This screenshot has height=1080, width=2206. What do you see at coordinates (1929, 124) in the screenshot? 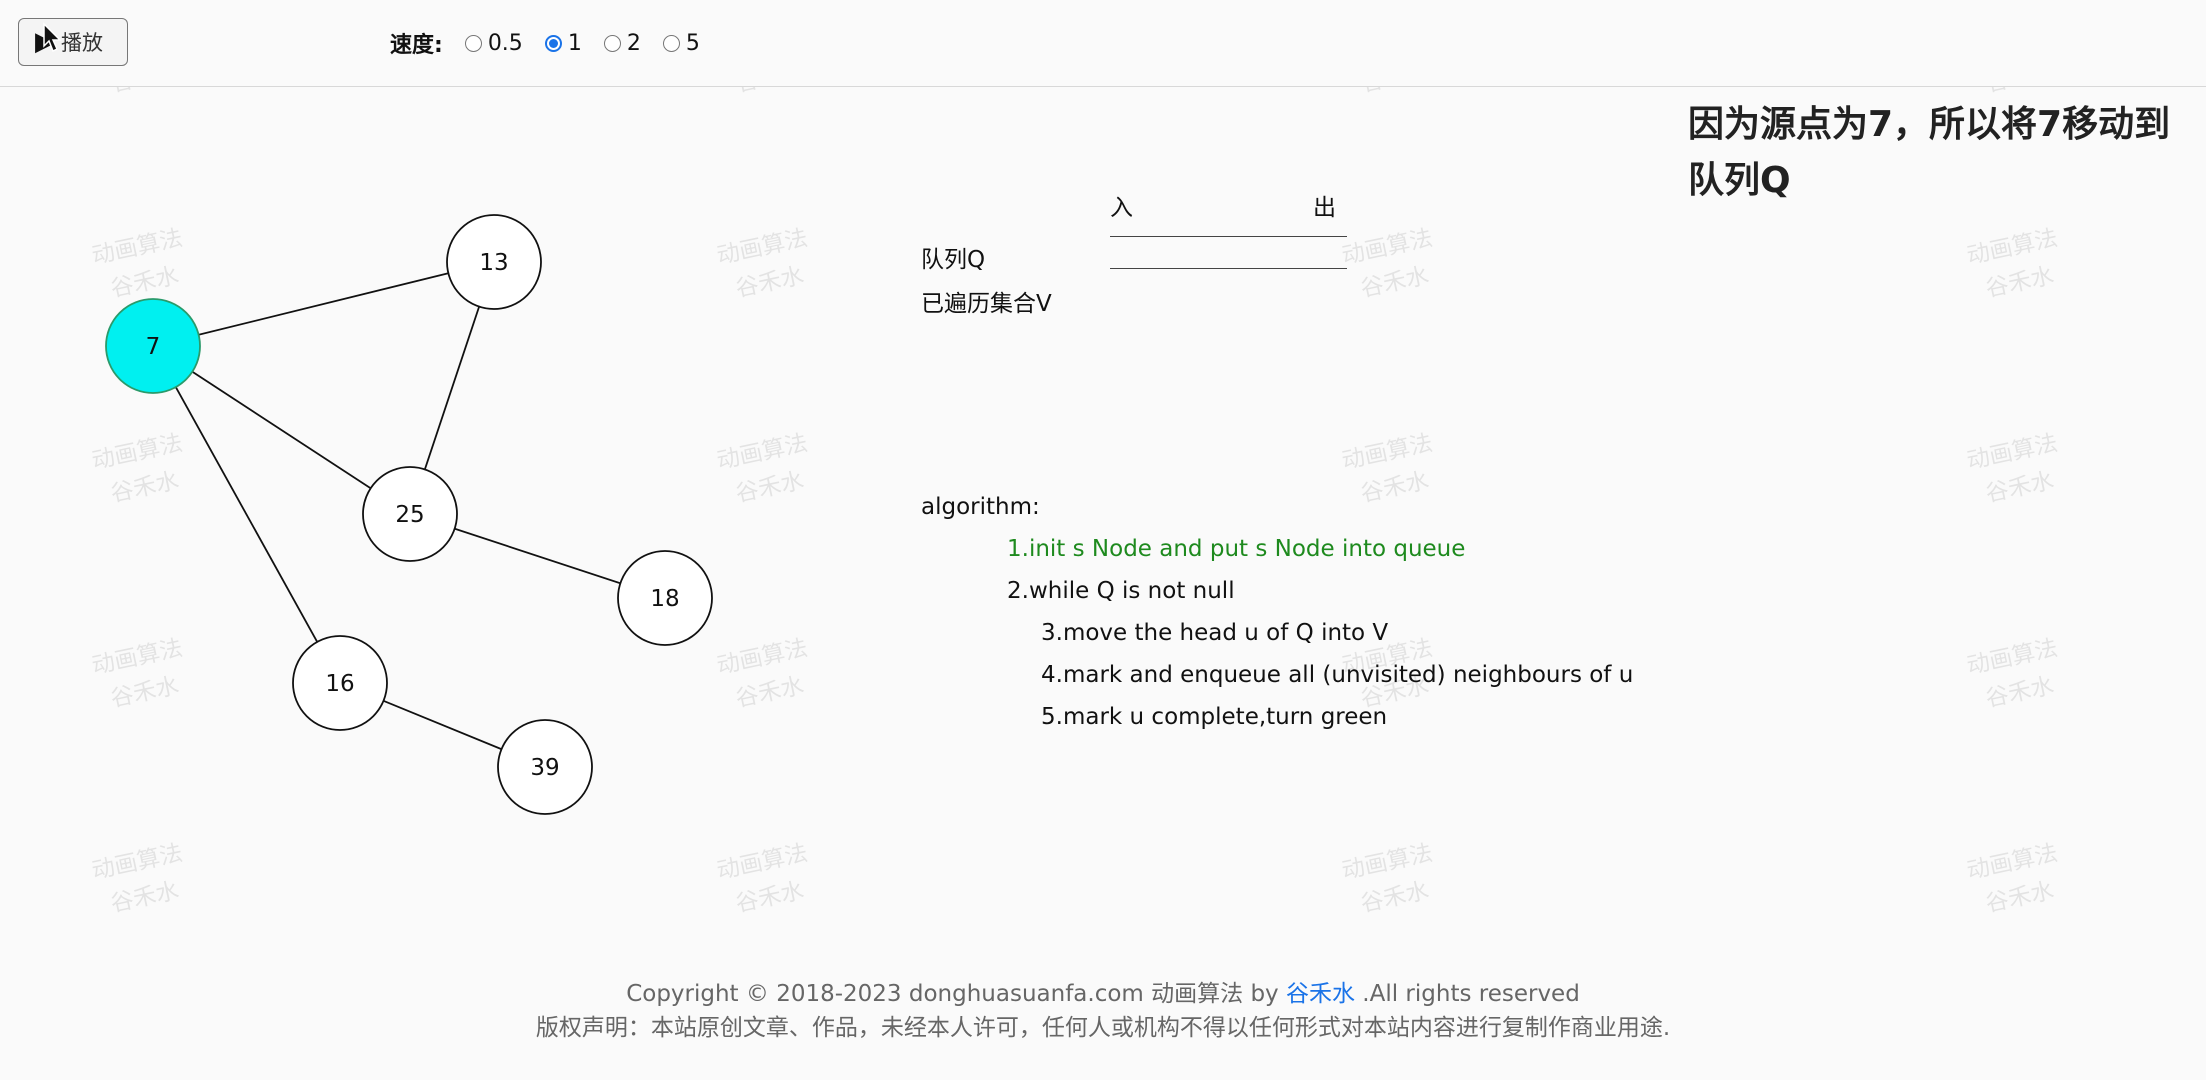
I see `explanation-line-1: 因为源点为7，所以将7移动到` at bounding box center [1929, 124].